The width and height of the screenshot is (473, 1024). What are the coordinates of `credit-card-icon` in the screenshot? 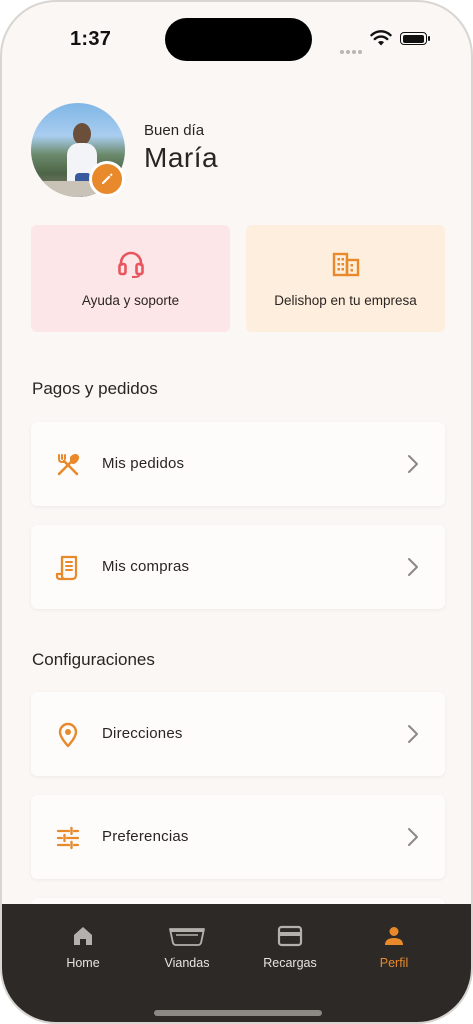 It's located at (290, 936).